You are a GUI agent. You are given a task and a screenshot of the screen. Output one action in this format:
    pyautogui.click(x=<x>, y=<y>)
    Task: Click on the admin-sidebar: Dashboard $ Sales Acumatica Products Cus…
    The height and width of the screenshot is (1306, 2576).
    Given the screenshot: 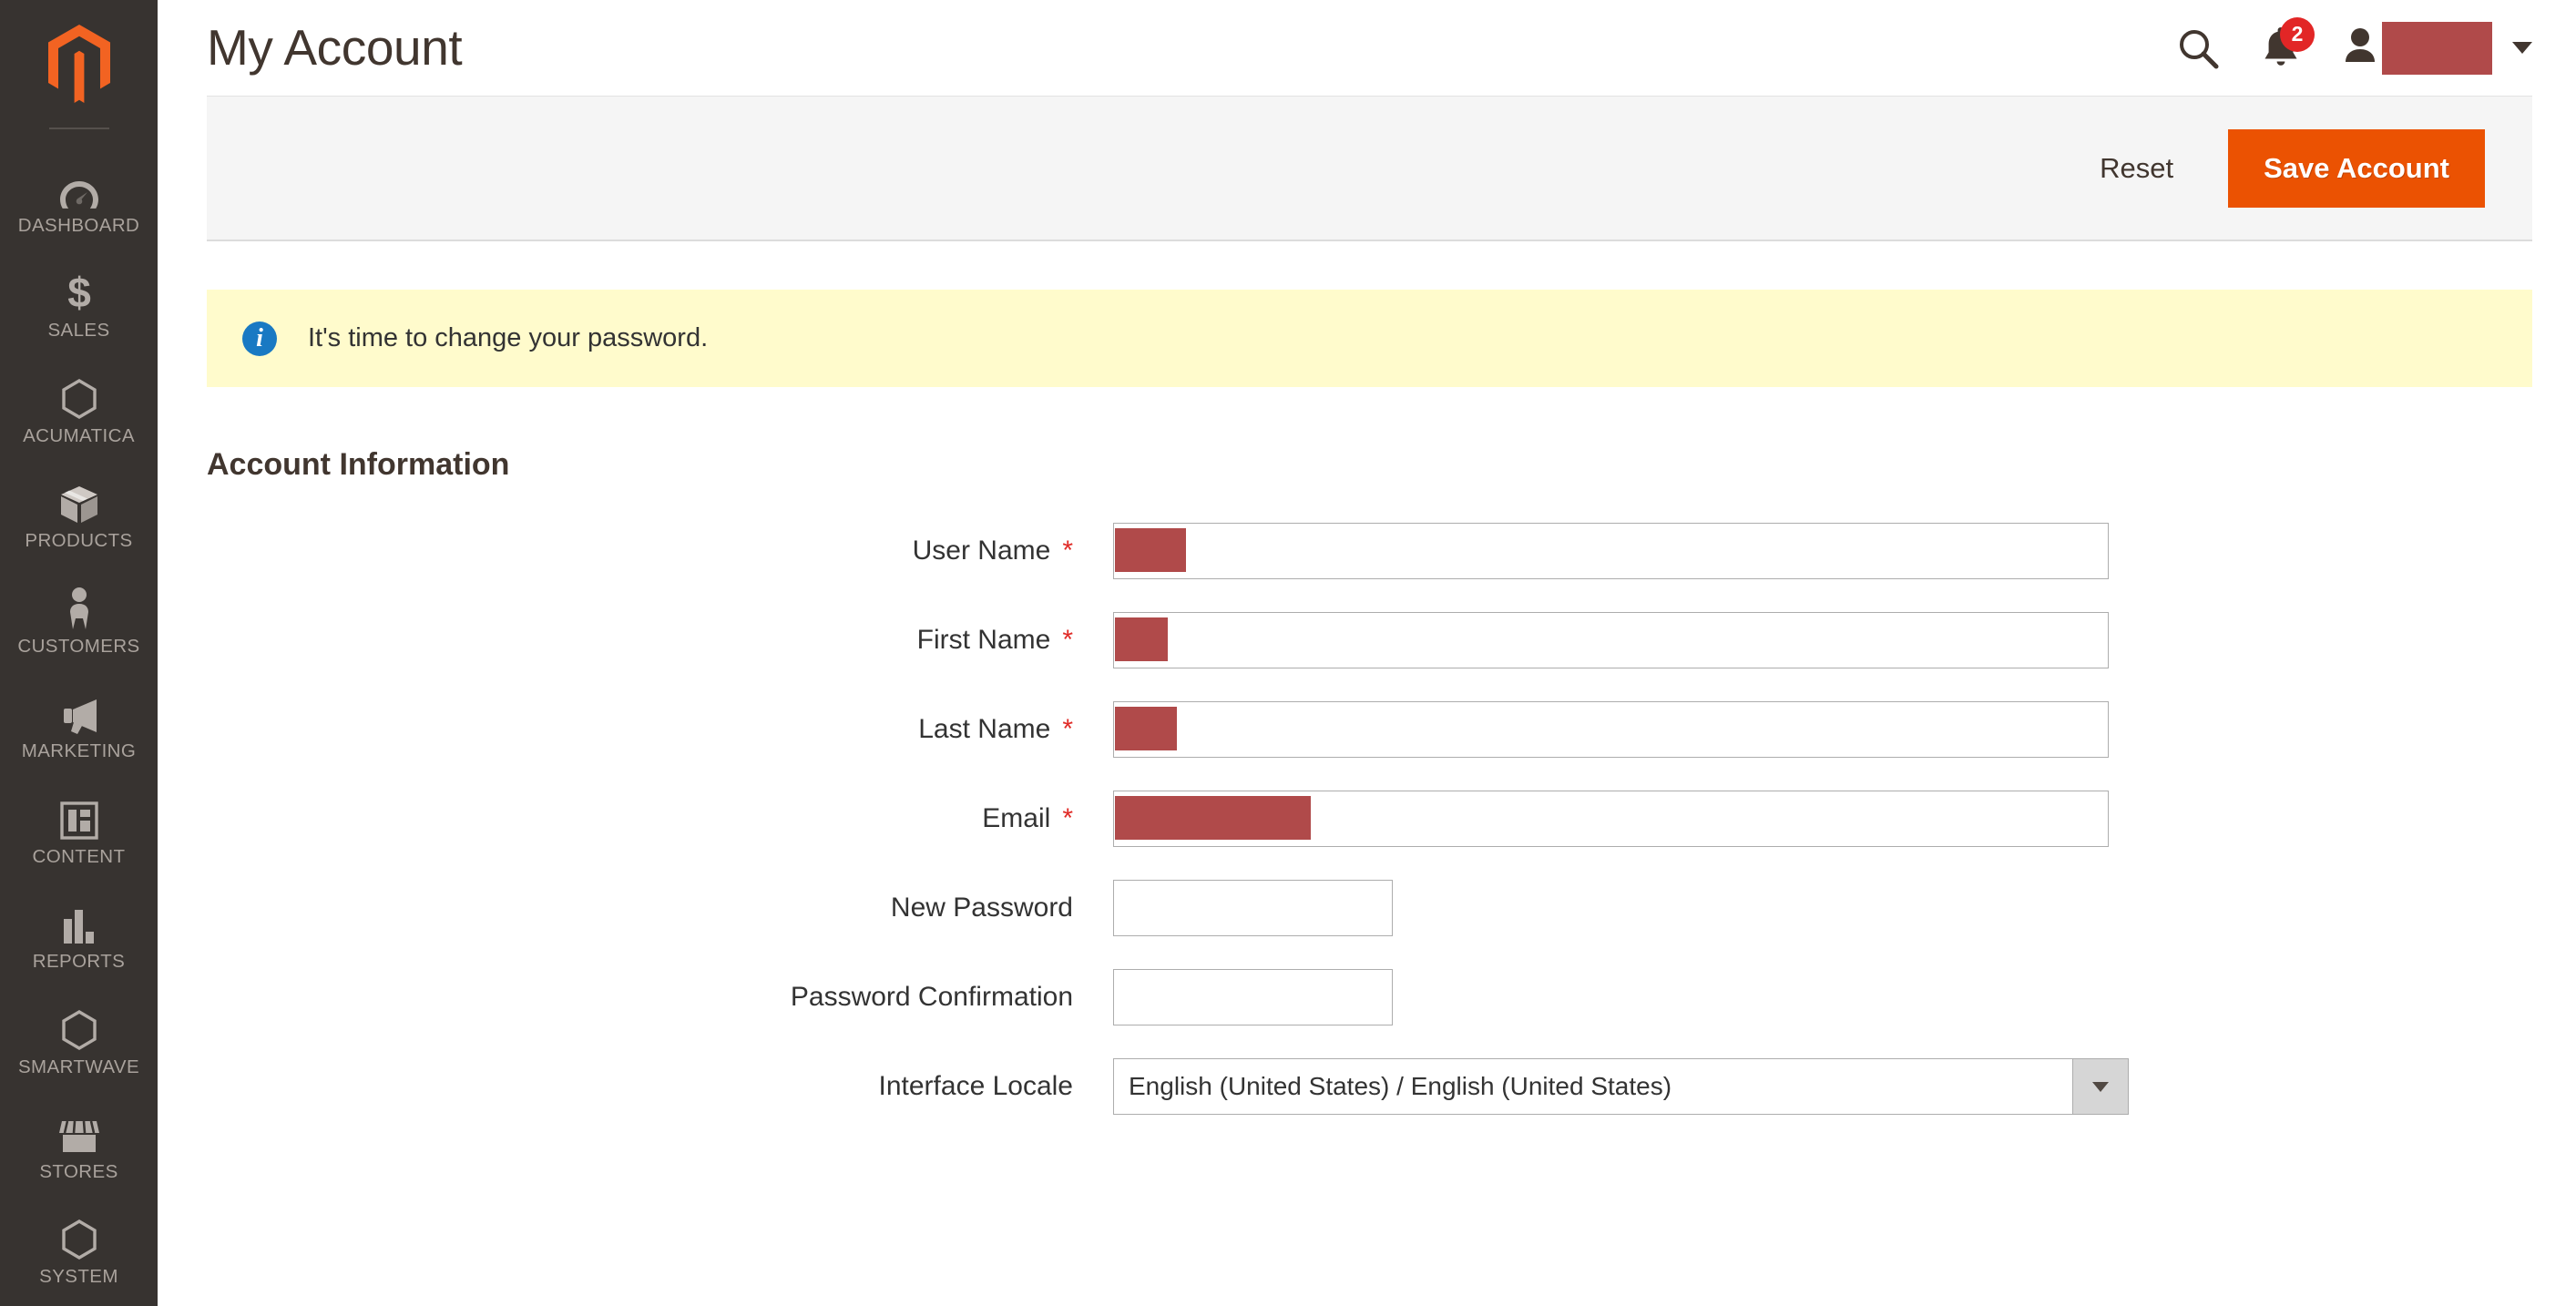 What is the action you would take?
    pyautogui.click(x=79, y=653)
    